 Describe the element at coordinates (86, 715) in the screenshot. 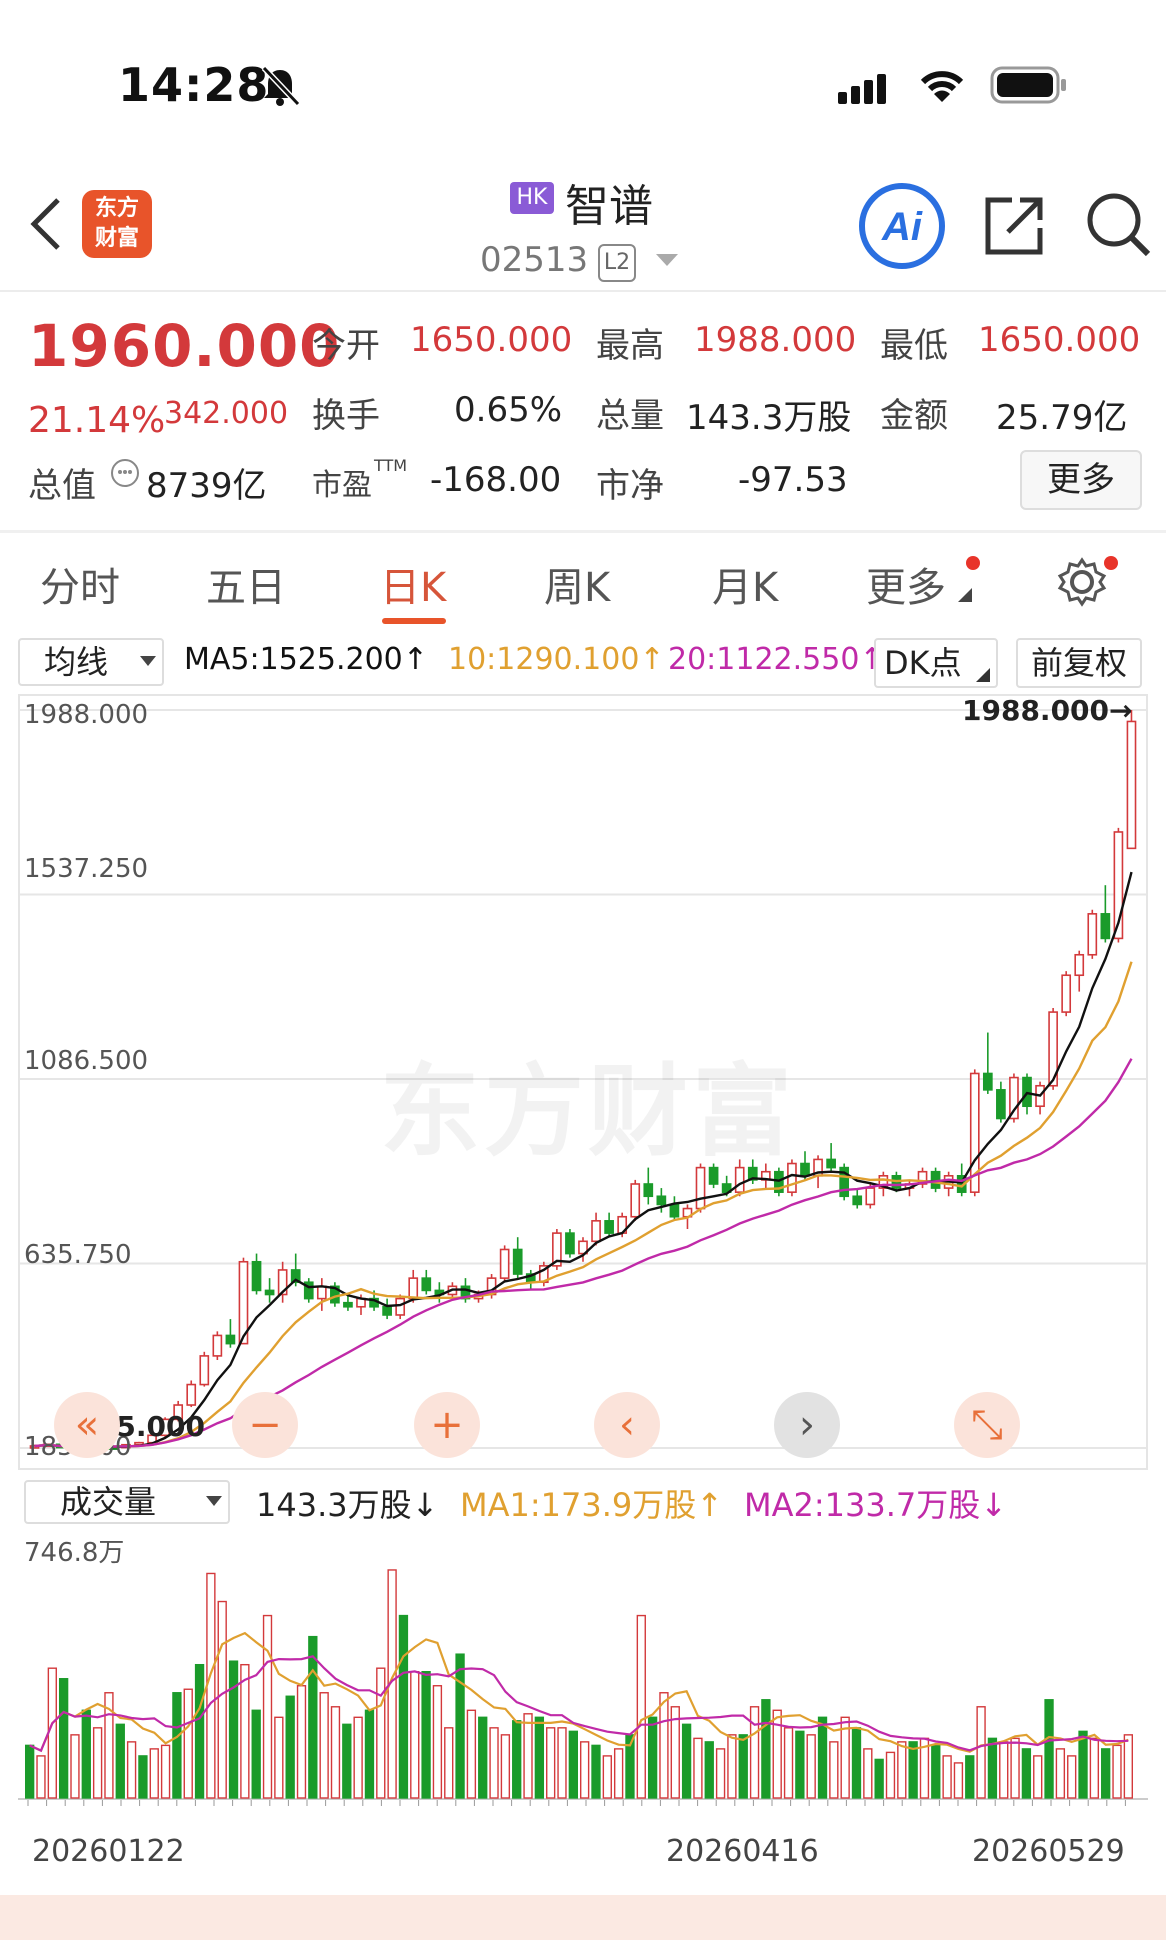

I see `y-tick-1: 1988.000` at that location.